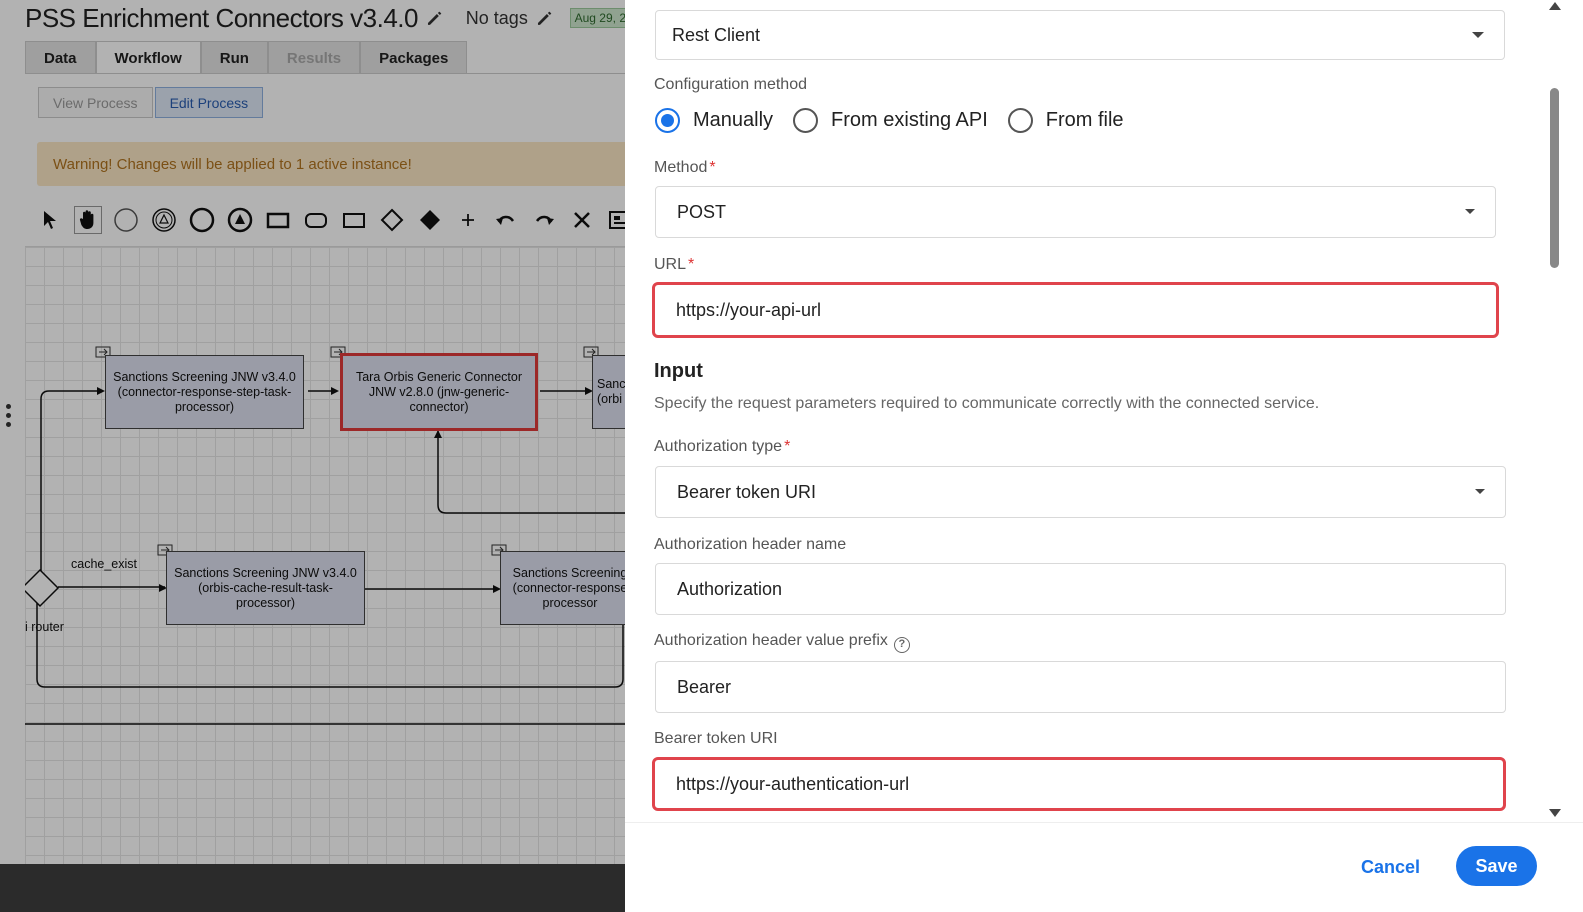  Describe the element at coordinates (9, 417) in the screenshot. I see `more-options-icon` at that location.